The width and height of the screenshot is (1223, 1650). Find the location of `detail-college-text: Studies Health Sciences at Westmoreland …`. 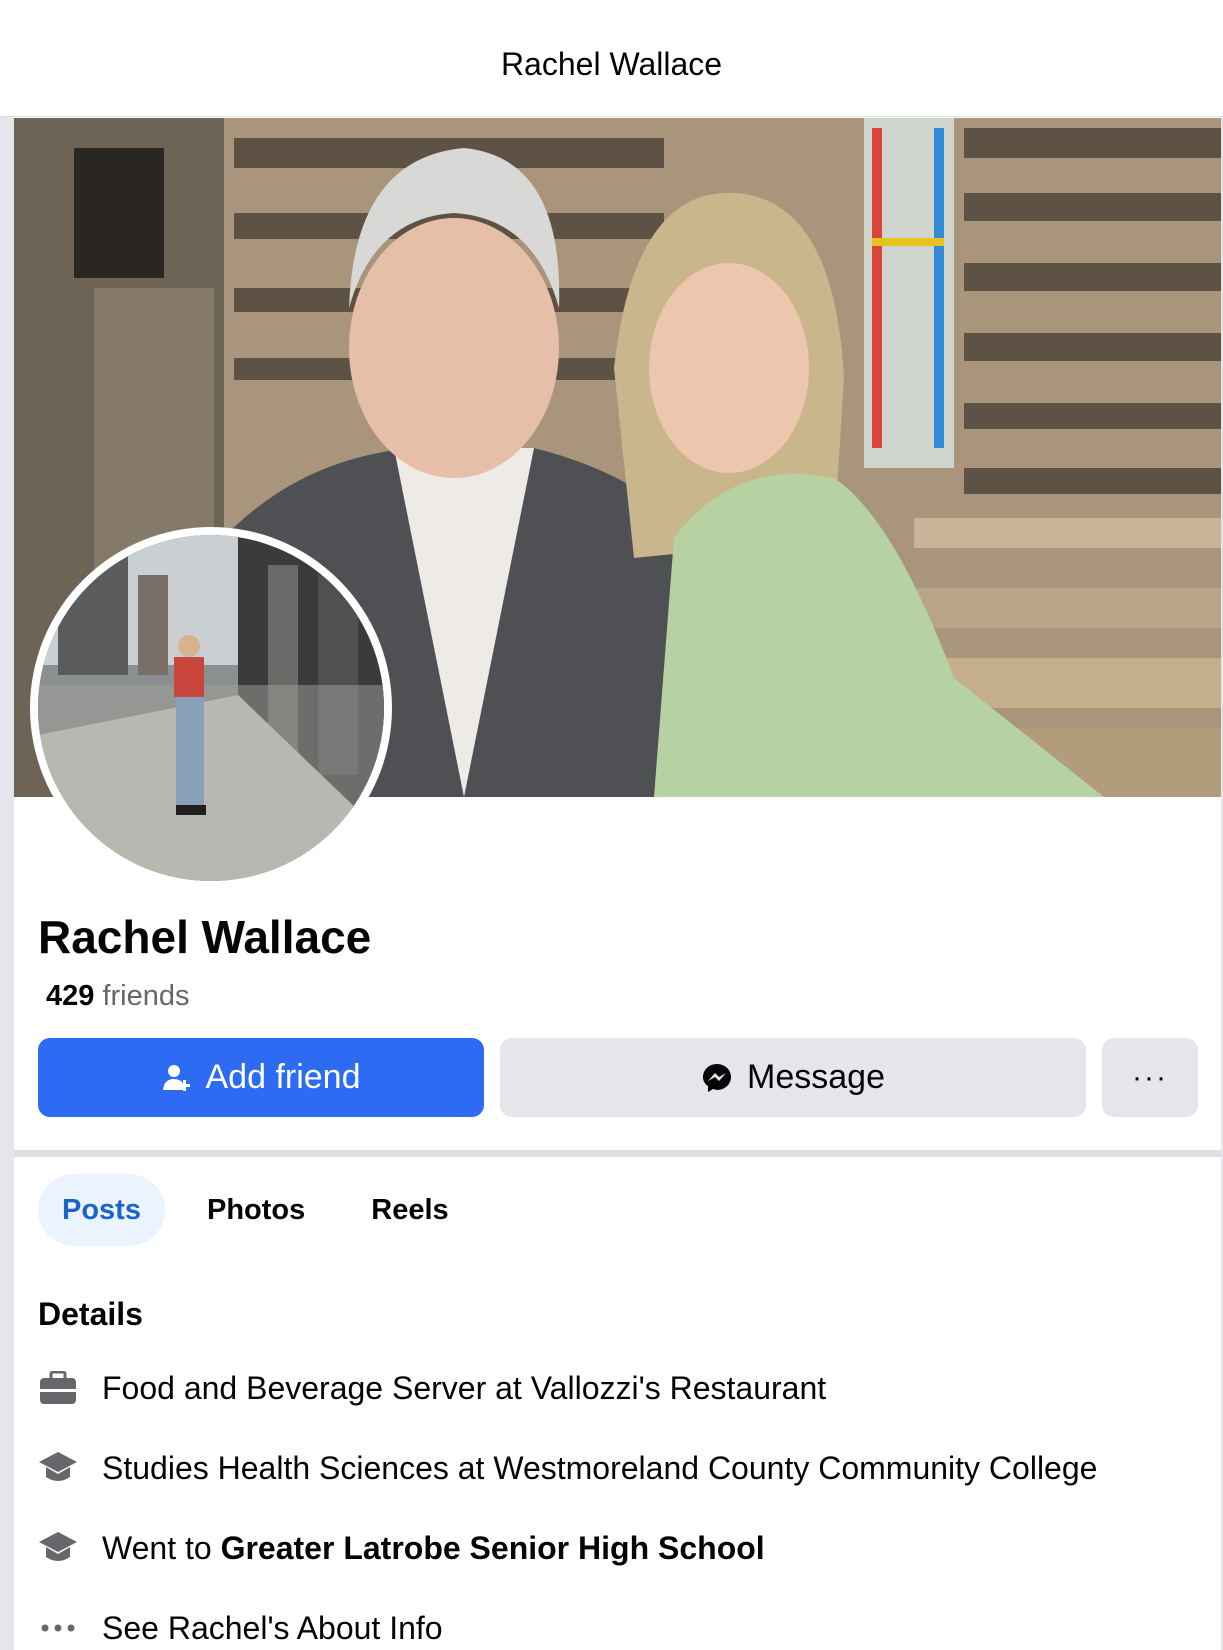

detail-college-text: Studies Health Sciences at Westmoreland … is located at coordinates (600, 1467).